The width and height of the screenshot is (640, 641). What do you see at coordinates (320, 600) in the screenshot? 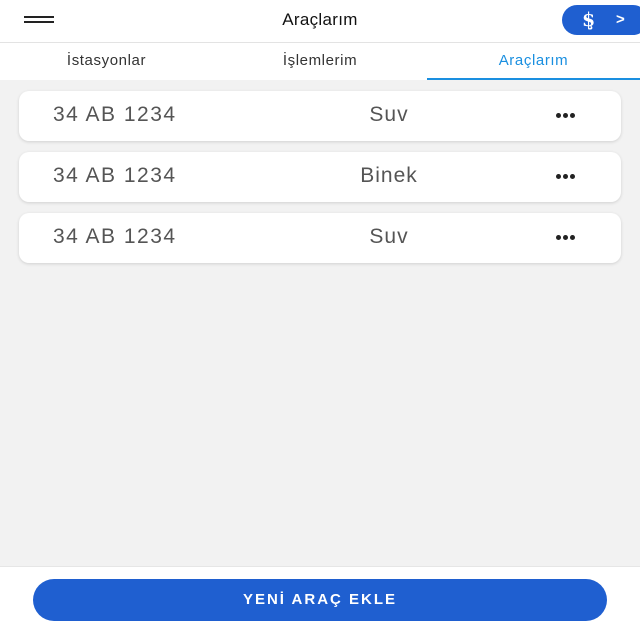
I see `add-vehicle-button: YENİ ARAÇ EKLE` at bounding box center [320, 600].